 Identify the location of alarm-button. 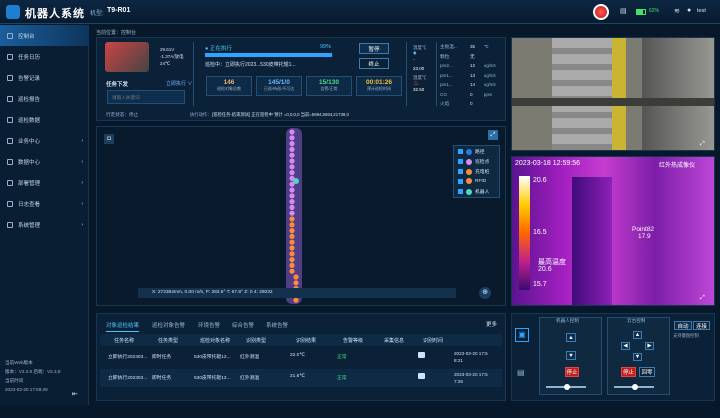
(601, 12).